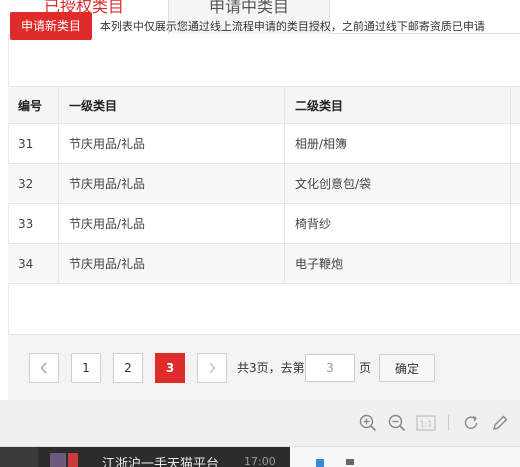 This screenshot has width=520, height=467. Describe the element at coordinates (292, 26) in the screenshot. I see `notice-text: 本列表中仅展示您通过线上流程申请的类目授权，之前通过线下邮寄资质已申请` at that location.